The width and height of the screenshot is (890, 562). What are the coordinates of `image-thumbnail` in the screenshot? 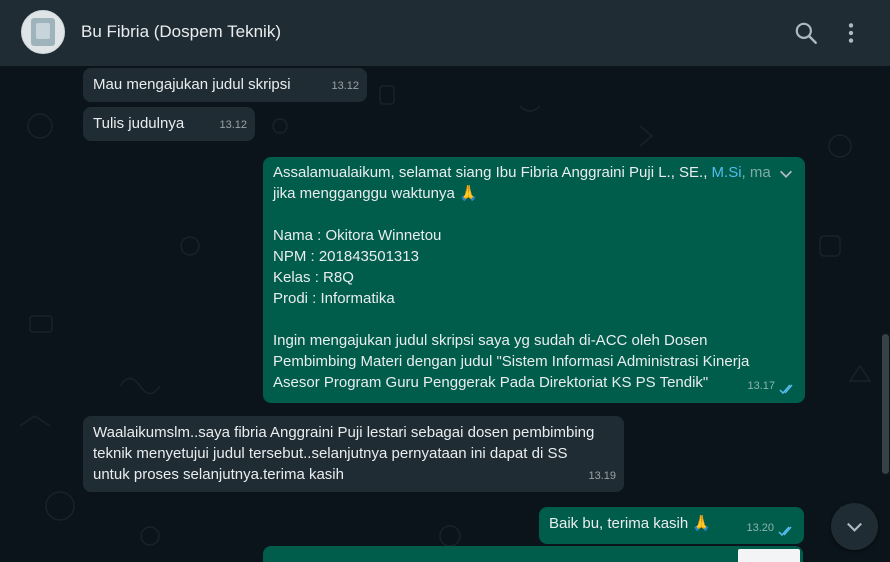 It's located at (769, 555).